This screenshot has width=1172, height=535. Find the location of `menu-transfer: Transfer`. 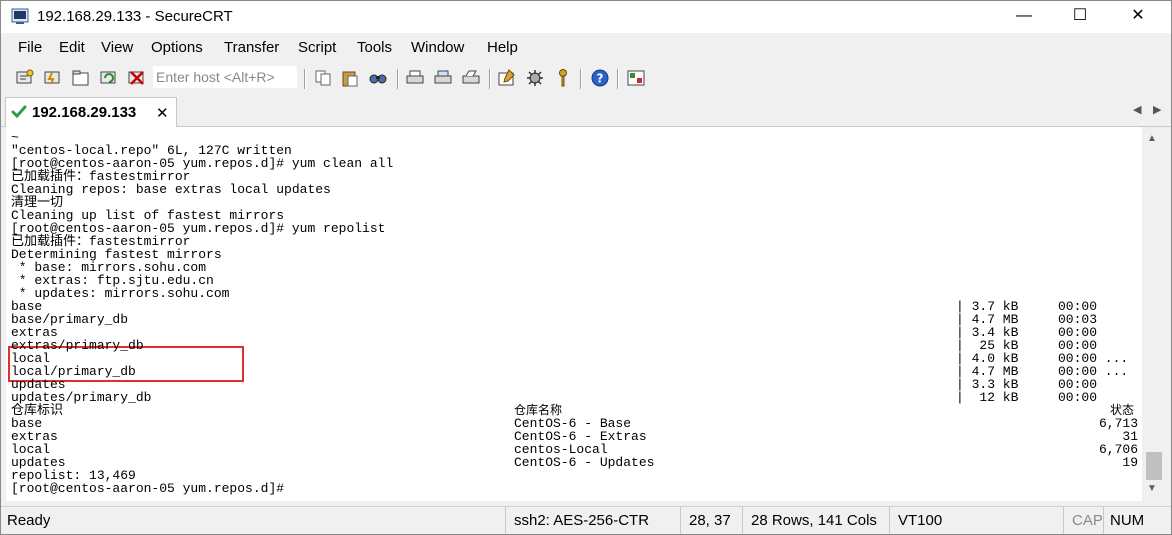

menu-transfer: Transfer is located at coordinates (251, 47).